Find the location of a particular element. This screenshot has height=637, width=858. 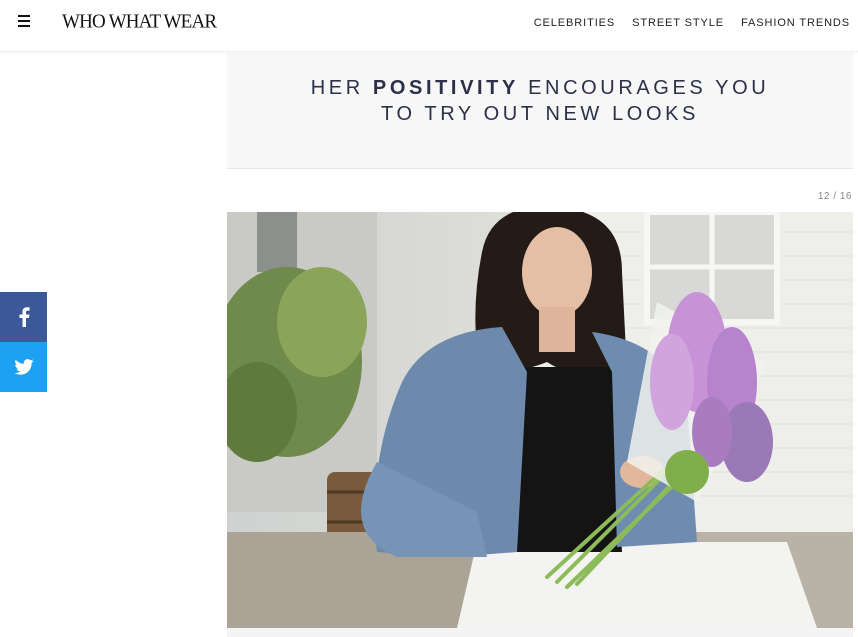

twitter-icon is located at coordinates (23, 367).